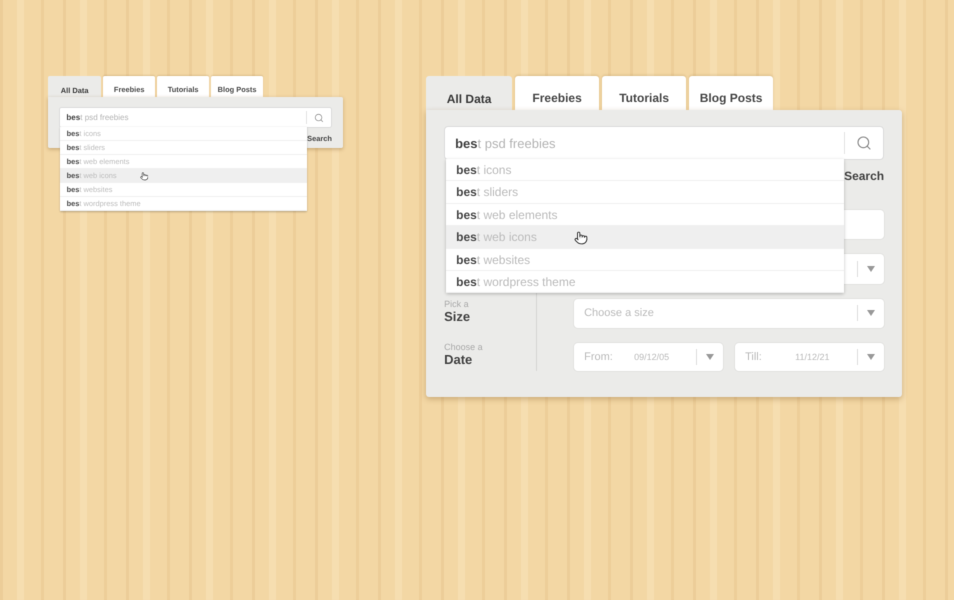 Image resolution: width=954 pixels, height=600 pixels. I want to click on search-field: best psd freebies, so click(664, 143).